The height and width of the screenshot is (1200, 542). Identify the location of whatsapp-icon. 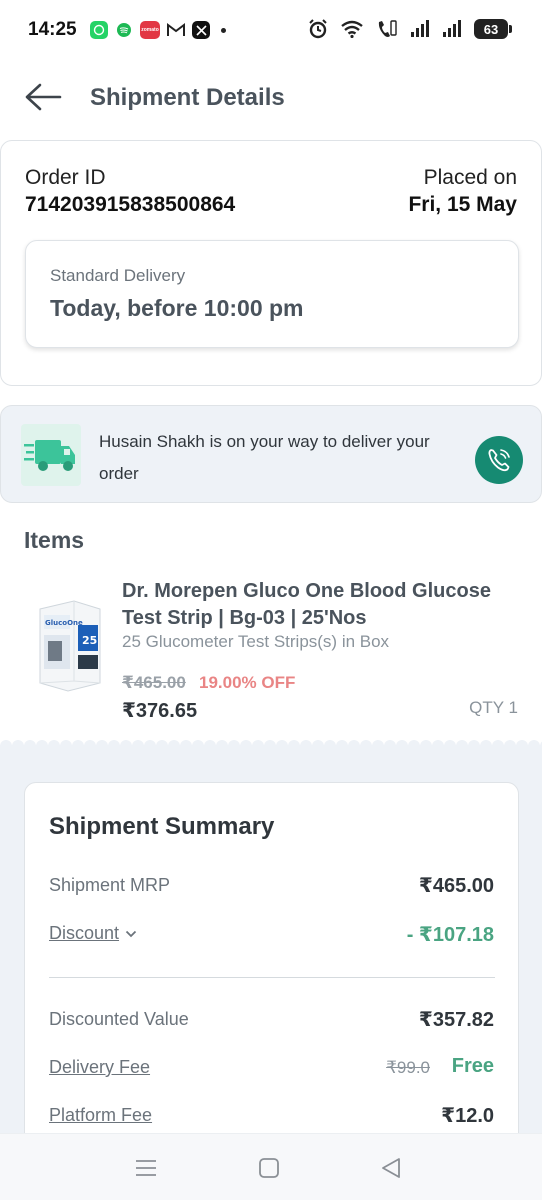
(99, 30).